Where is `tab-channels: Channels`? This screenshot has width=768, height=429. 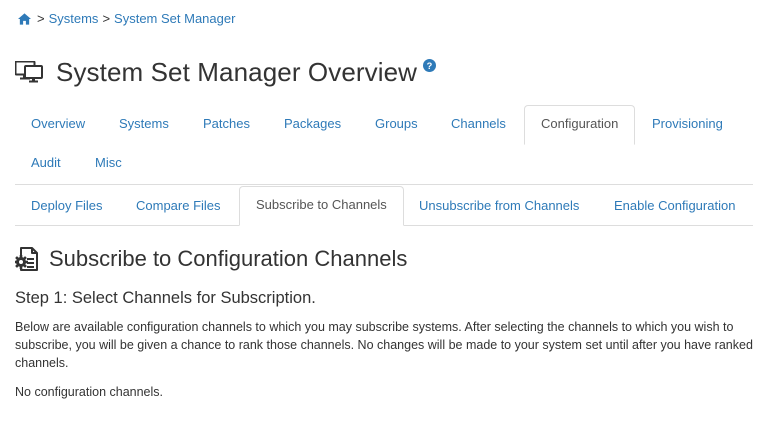
tab-channels: Channels is located at coordinates (478, 124).